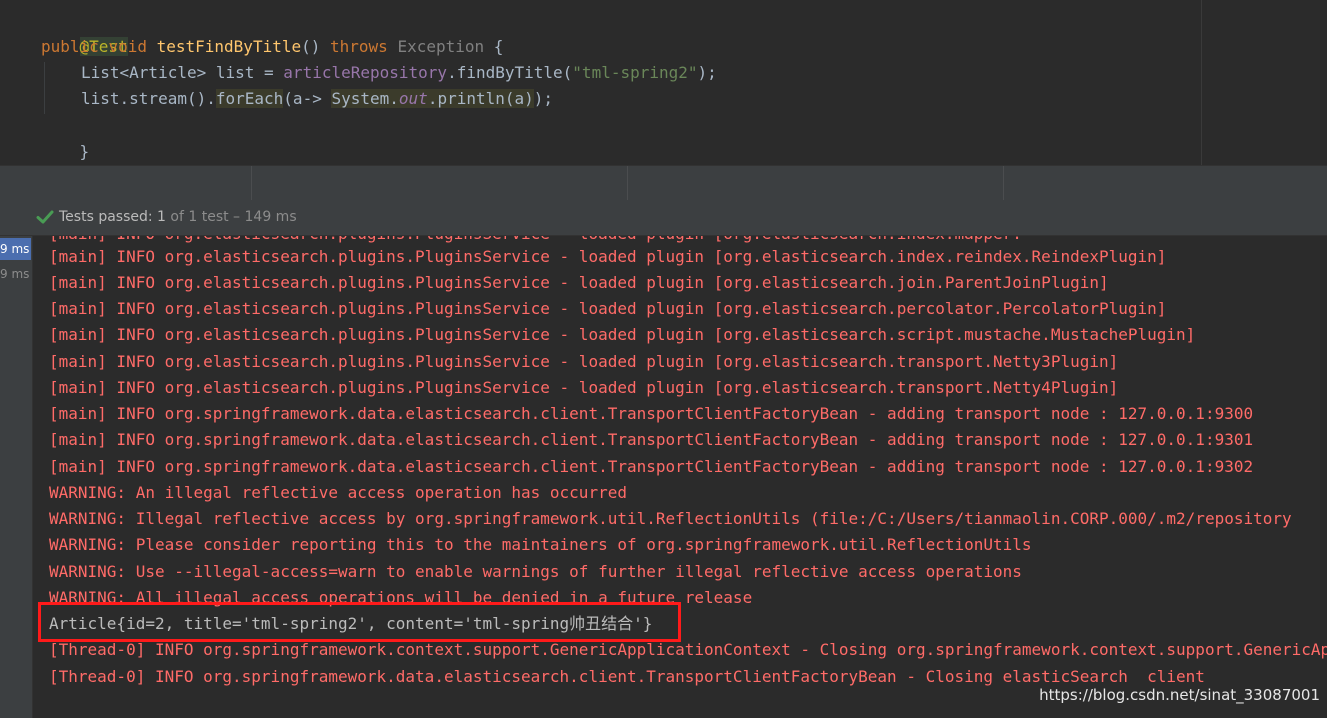 This screenshot has width=1327, height=718. I want to click on method-name: testFindByTitle, so click(229, 46).